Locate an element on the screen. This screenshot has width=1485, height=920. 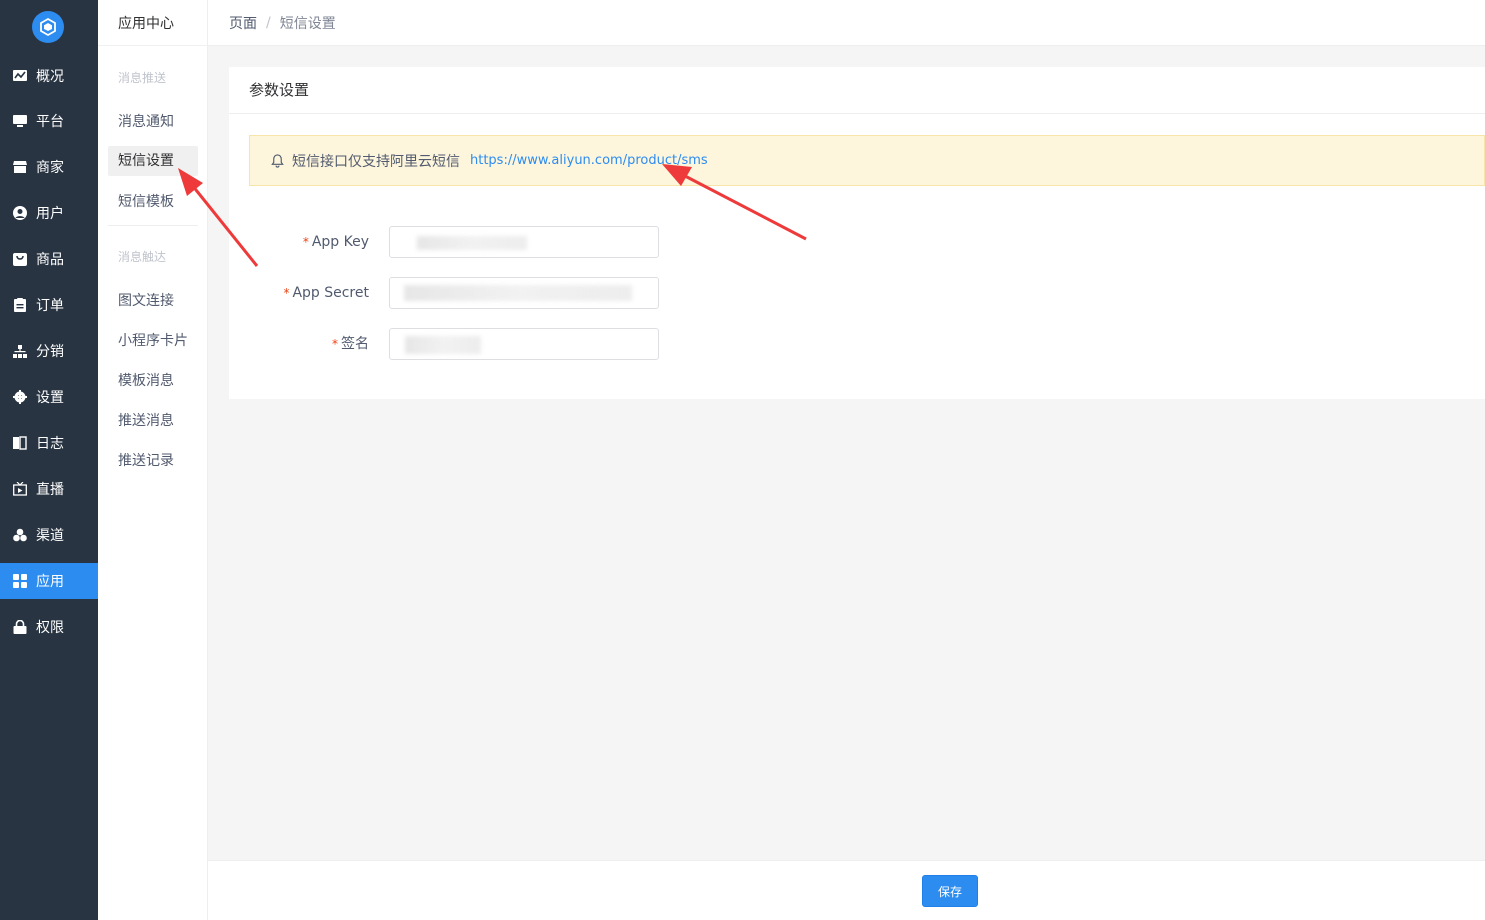
nav-label: 直播 is located at coordinates (50, 490).